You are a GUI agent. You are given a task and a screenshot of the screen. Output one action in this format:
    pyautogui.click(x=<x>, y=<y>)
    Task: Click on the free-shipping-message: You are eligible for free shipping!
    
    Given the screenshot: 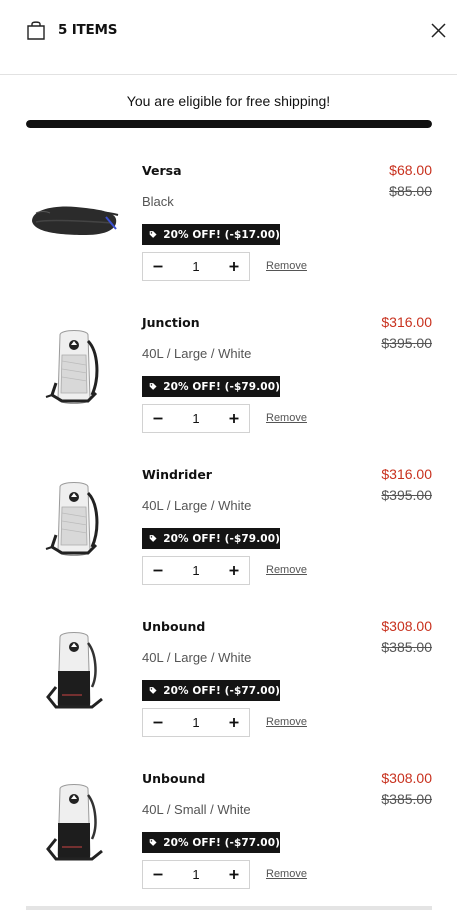 What is the action you would take?
    pyautogui.click(x=228, y=101)
    